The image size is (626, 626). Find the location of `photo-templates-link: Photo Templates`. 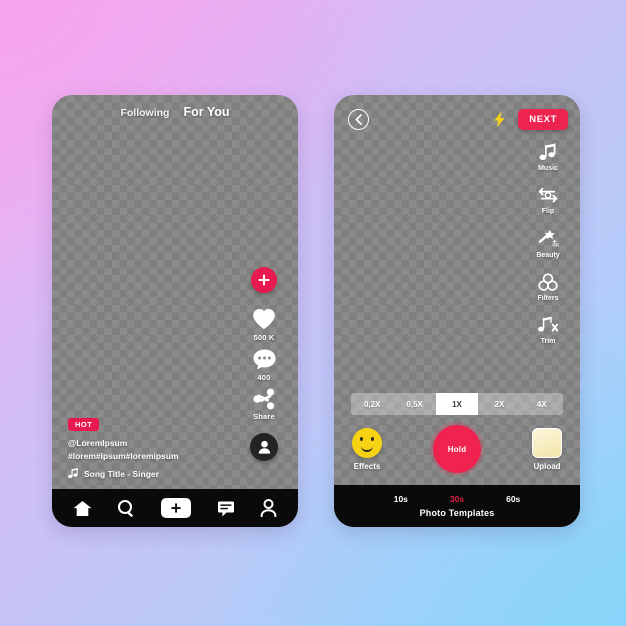

photo-templates-link: Photo Templates is located at coordinates (457, 513).